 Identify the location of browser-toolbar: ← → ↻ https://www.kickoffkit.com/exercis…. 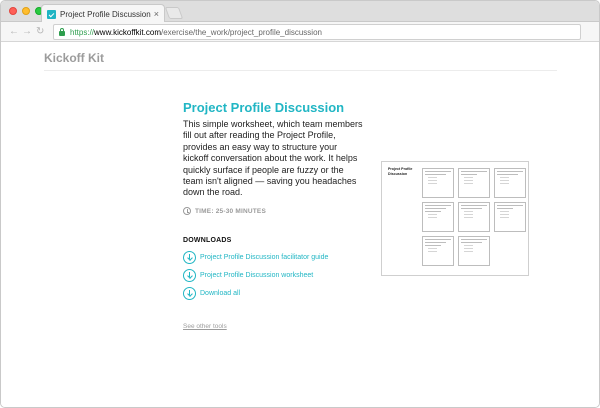
(300, 32).